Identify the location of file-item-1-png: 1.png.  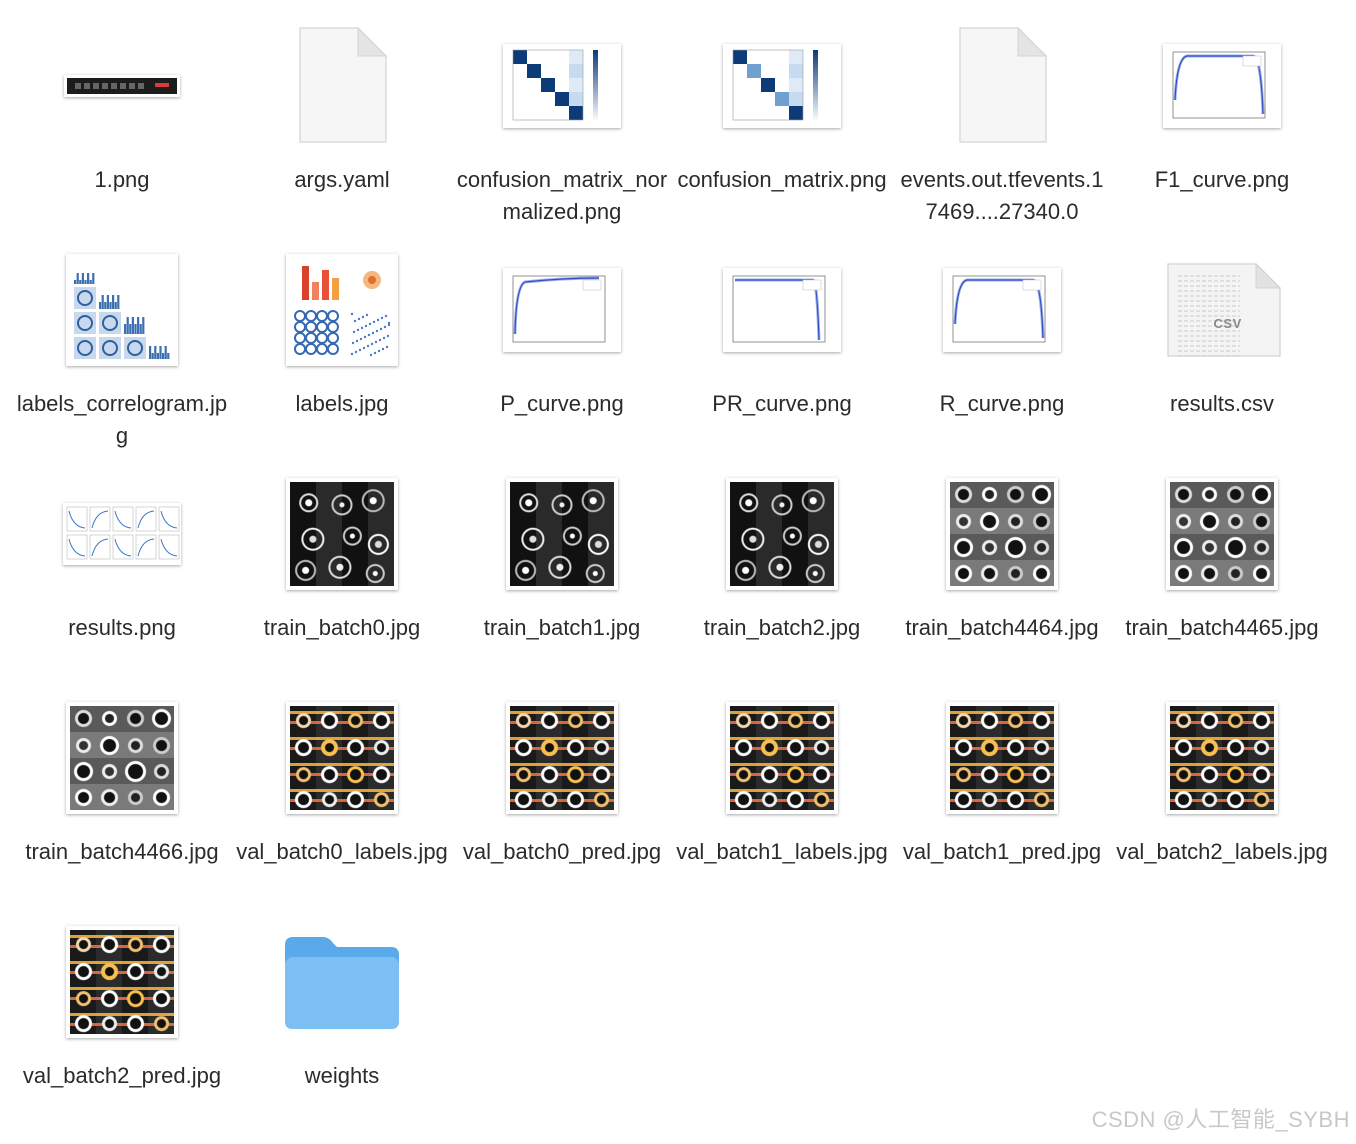
(122, 136).